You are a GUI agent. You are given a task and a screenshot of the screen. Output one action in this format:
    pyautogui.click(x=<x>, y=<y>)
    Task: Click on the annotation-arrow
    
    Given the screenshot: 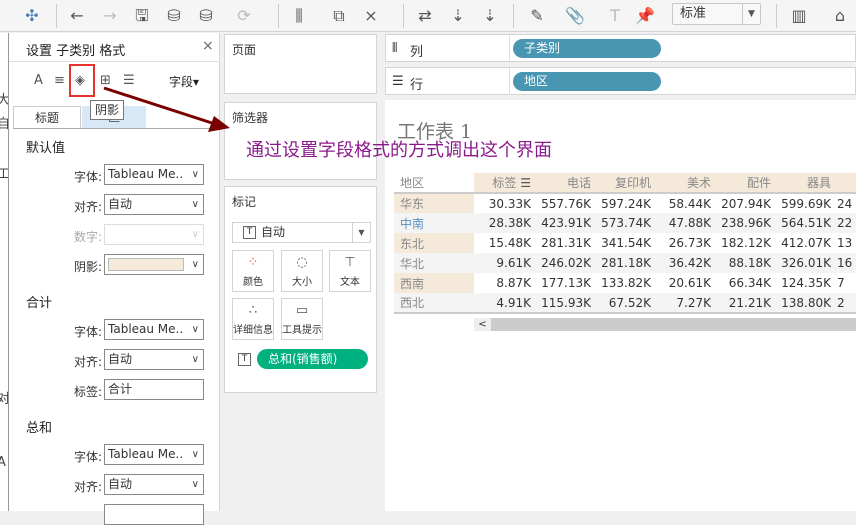 What is the action you would take?
    pyautogui.click(x=166, y=109)
    